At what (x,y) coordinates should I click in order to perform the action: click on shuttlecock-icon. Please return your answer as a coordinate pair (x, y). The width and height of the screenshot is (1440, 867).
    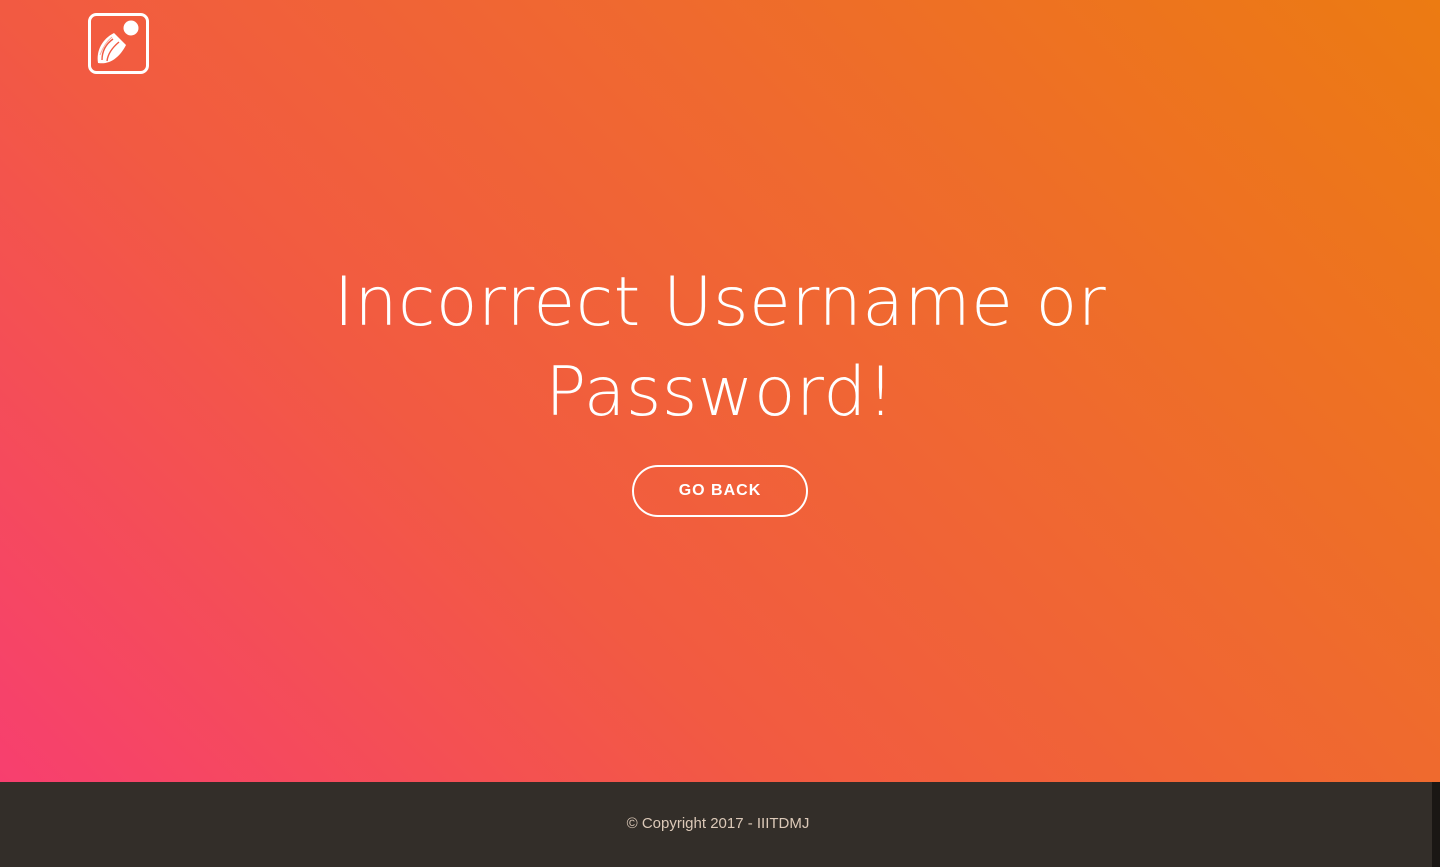
    Looking at the image, I should click on (118, 43).